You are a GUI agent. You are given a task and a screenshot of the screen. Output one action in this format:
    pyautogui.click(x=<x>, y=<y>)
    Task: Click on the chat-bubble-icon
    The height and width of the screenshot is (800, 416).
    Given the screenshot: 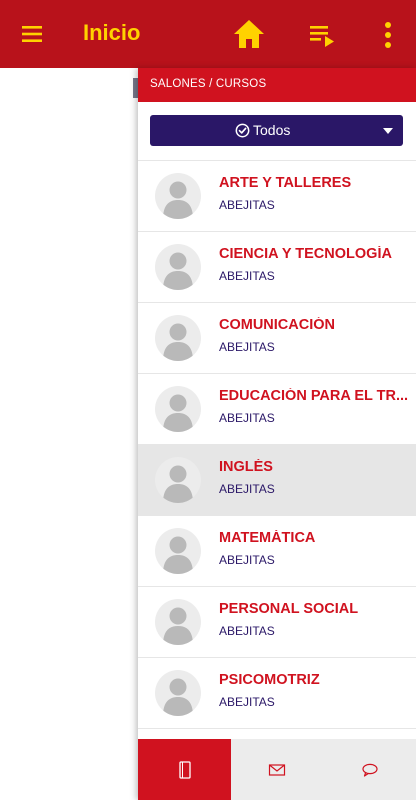 What is the action you would take?
    pyautogui.click(x=369, y=770)
    